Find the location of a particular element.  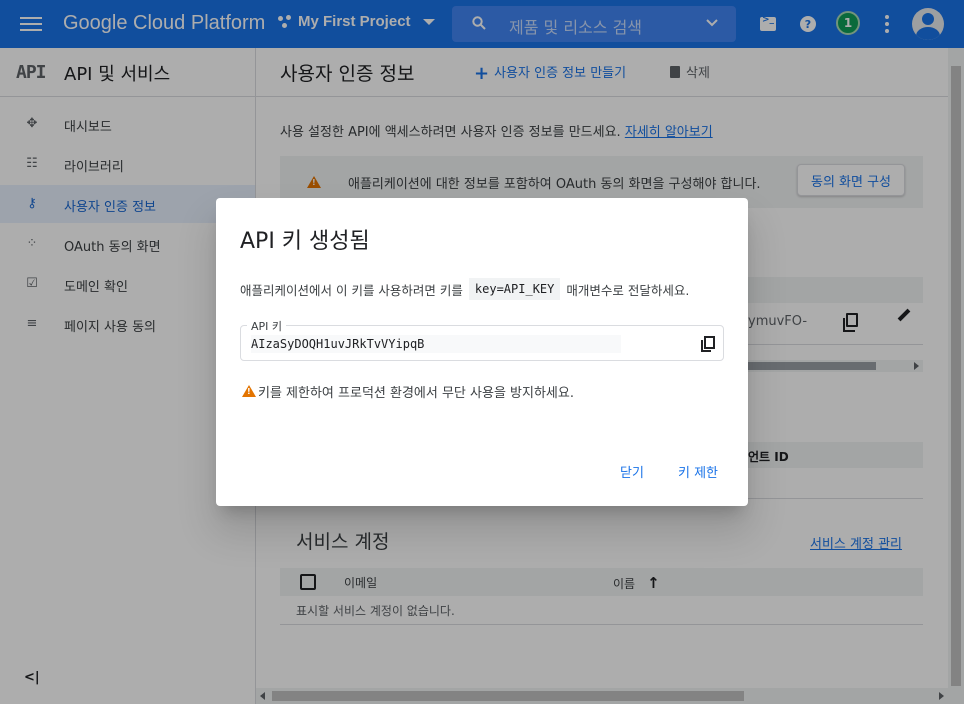

warning-text: 키를 제한하여 프로덕션 환경에서 무단 사용을 방지하세요. is located at coordinates (416, 393).